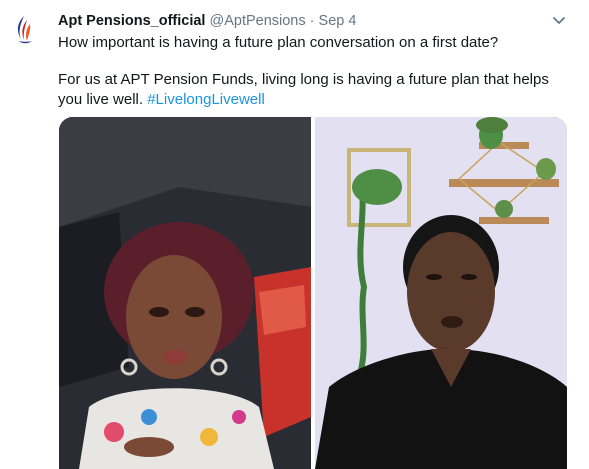 The image size is (589, 469). I want to click on apt-logo-icon, so click(25, 30).